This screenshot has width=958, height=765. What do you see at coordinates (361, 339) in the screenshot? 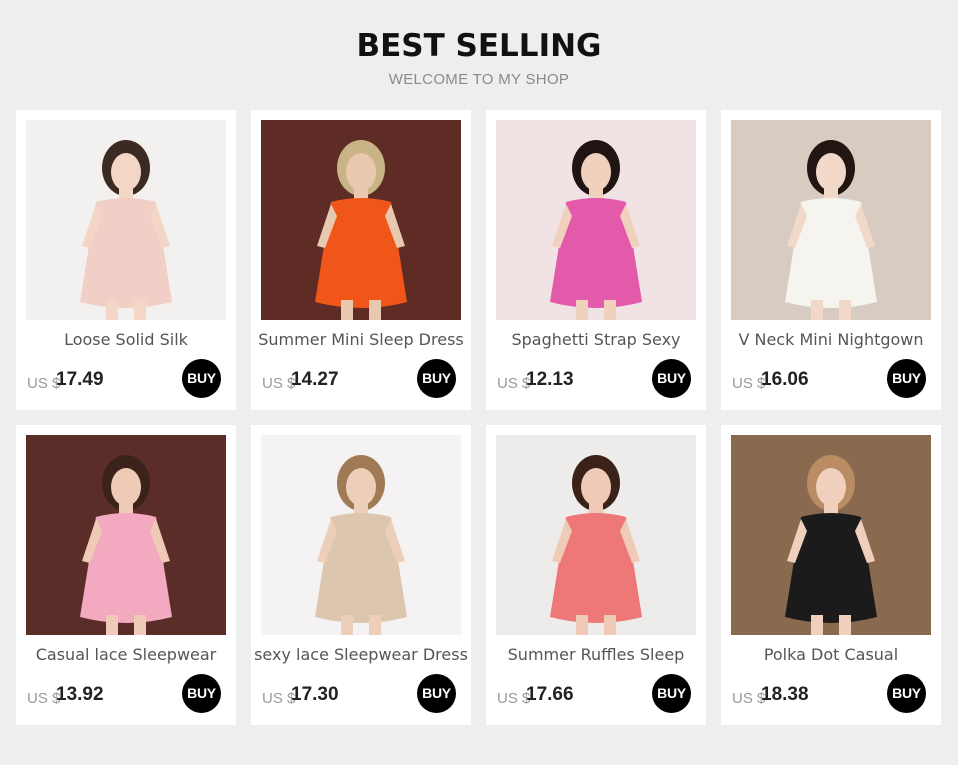
I see `product-name: Summer Mini Sleep Dress` at bounding box center [361, 339].